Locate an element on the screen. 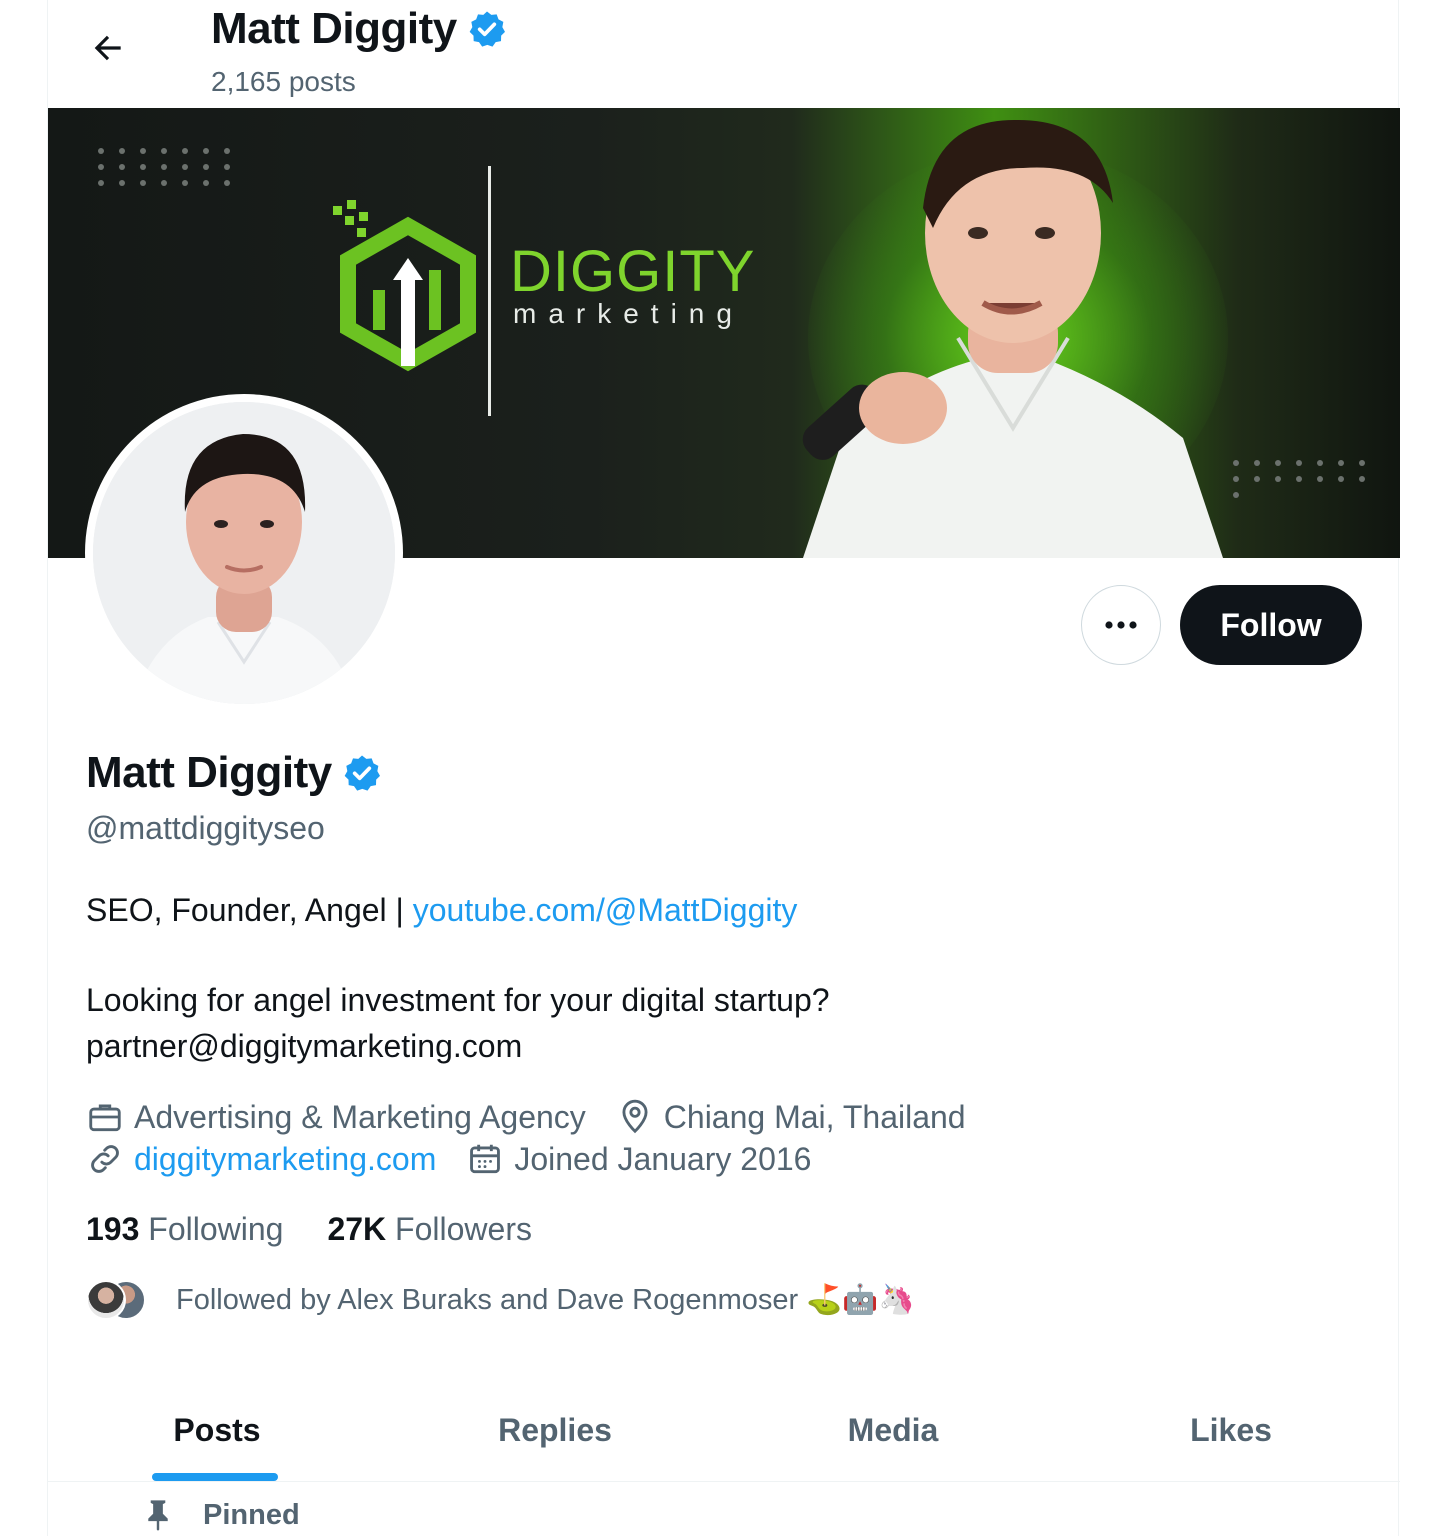 This screenshot has width=1453, height=1536. top-header: Matt Diggity 2,165 posts is located at coordinates (724, 54).